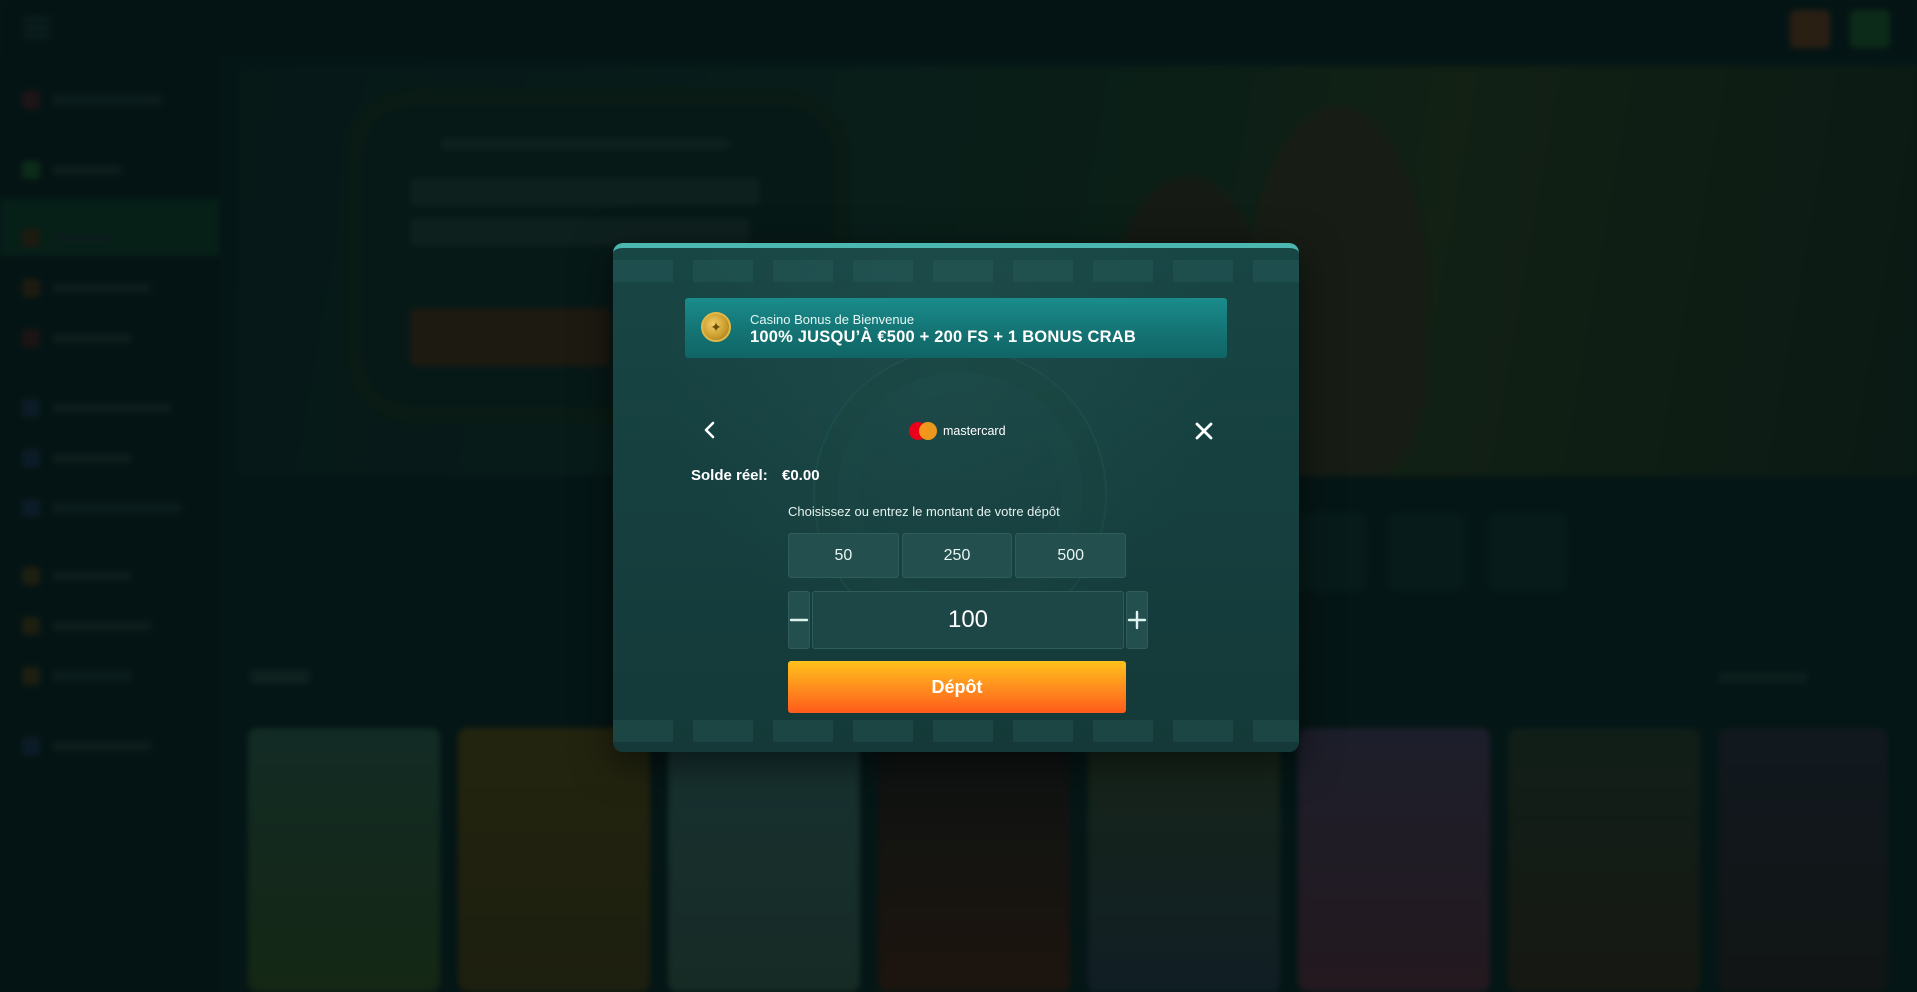  I want to click on minus-icon, so click(799, 620).